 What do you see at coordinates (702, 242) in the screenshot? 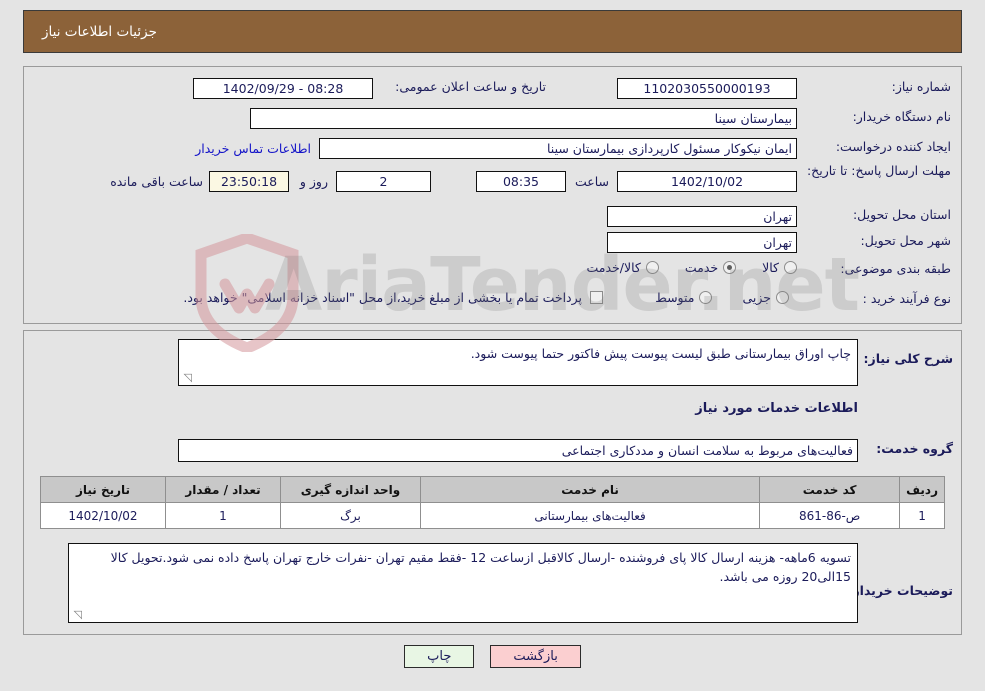
I see `delivery-city-value: تهران` at bounding box center [702, 242].